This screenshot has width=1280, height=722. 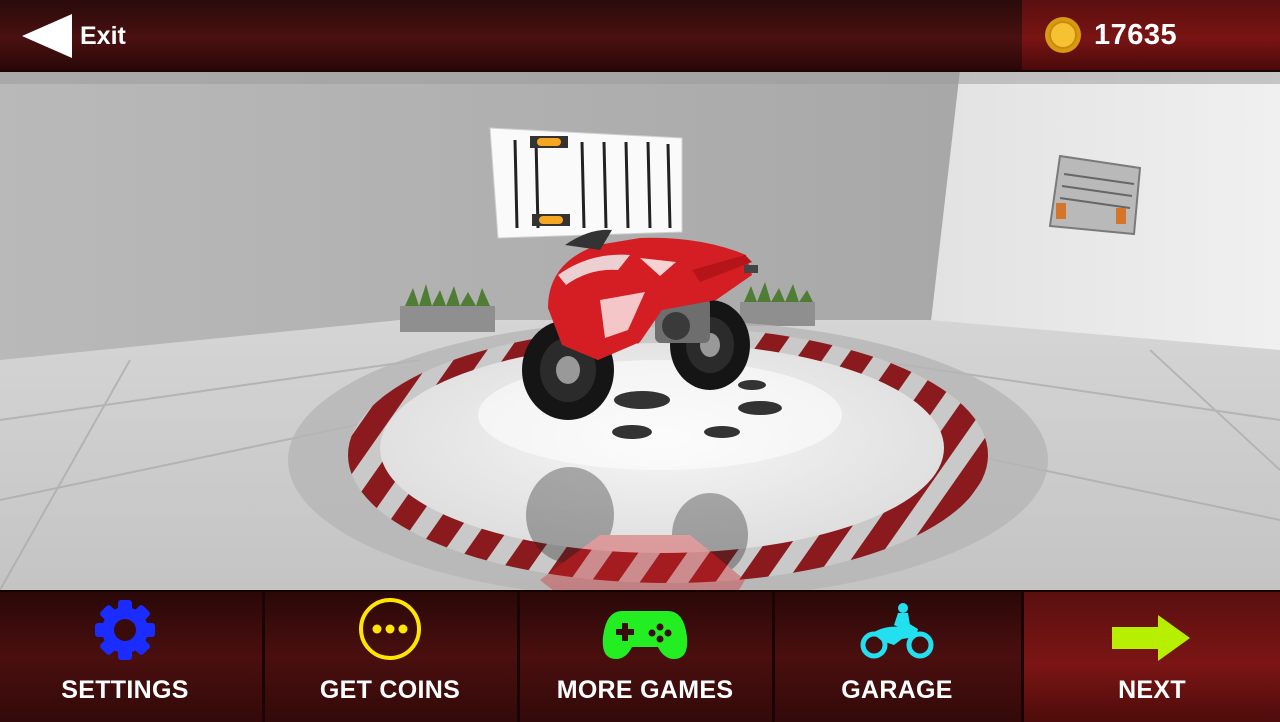 I want to click on settings-label: SETTINGS, so click(x=125, y=690).